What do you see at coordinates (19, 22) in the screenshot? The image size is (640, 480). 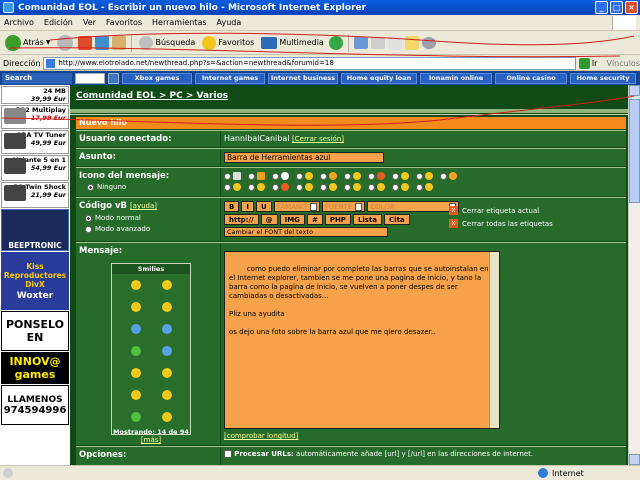 I see `menu-archivo: Archivo` at bounding box center [19, 22].